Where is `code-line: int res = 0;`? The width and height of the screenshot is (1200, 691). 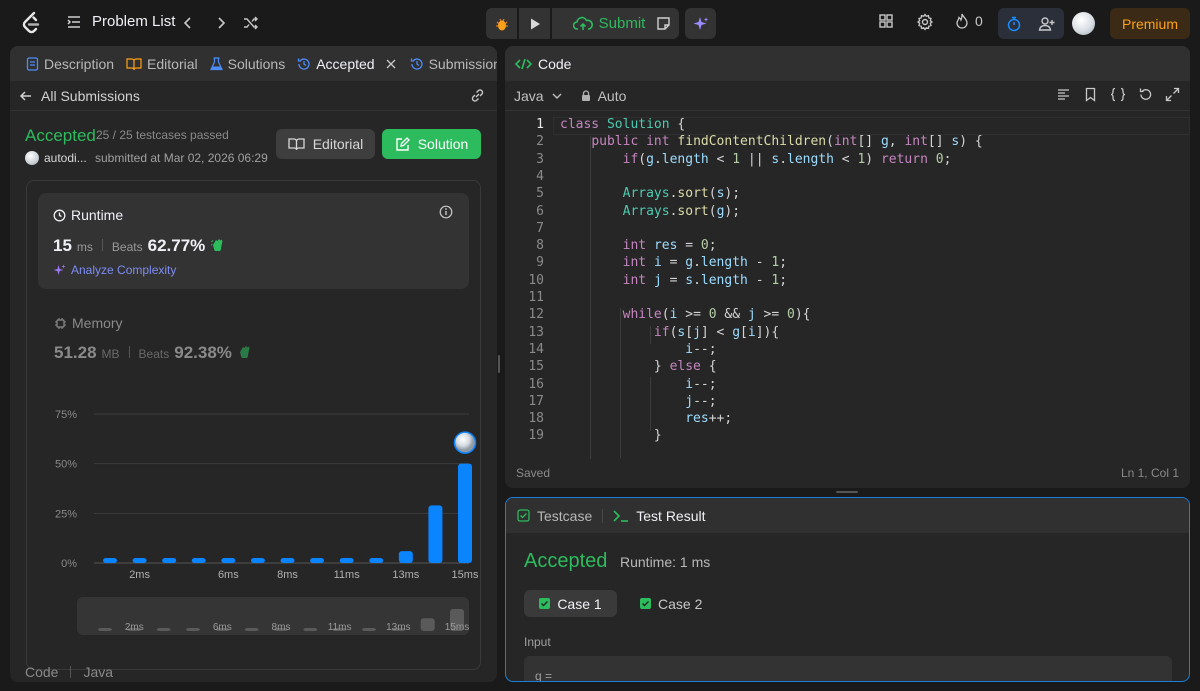 code-line: int res = 0; is located at coordinates (638, 245).